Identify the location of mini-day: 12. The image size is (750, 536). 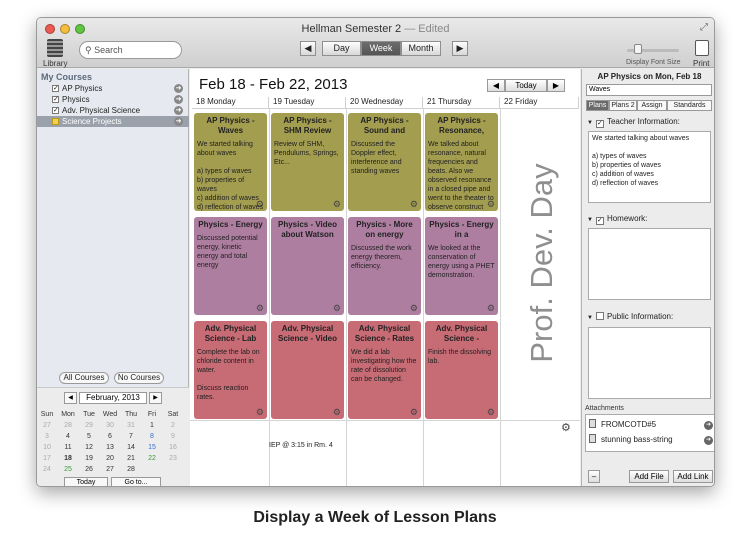
(89, 447).